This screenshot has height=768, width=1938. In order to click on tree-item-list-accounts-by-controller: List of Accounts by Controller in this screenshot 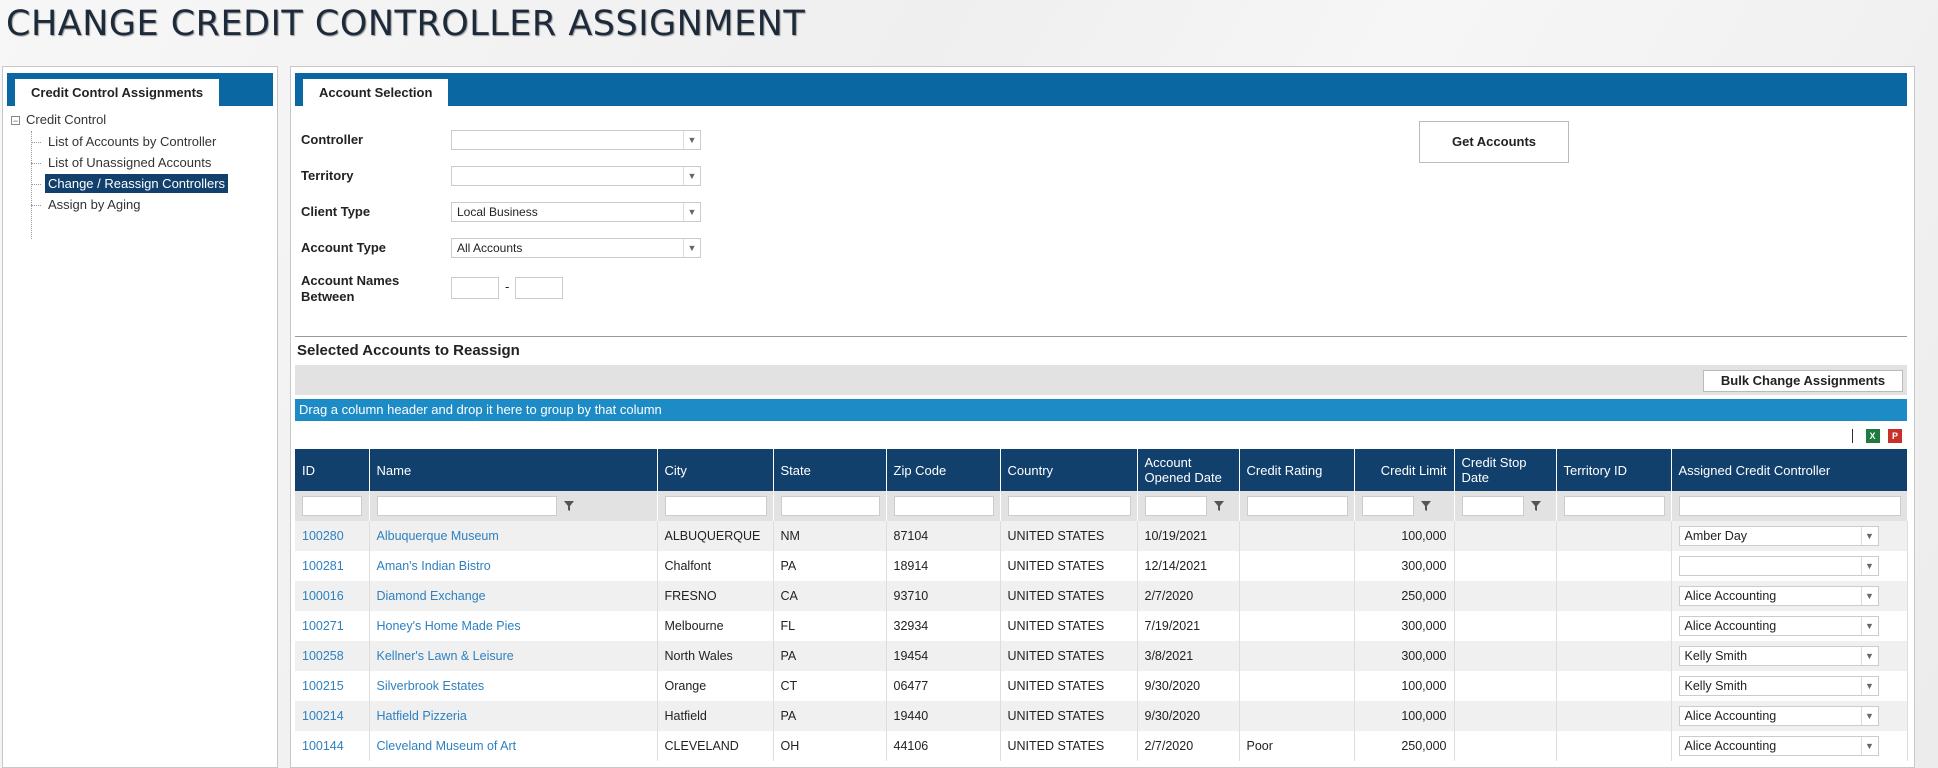, I will do `click(125, 142)`.